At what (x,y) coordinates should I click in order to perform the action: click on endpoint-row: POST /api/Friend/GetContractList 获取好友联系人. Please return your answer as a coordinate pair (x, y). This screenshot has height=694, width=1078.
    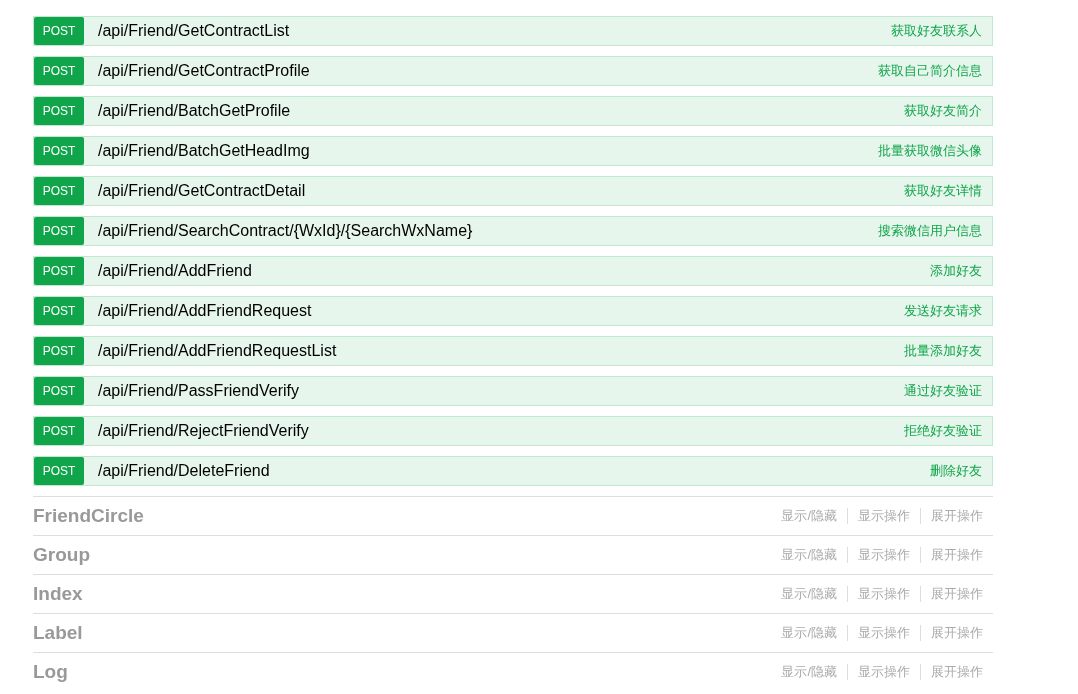
    Looking at the image, I should click on (513, 31).